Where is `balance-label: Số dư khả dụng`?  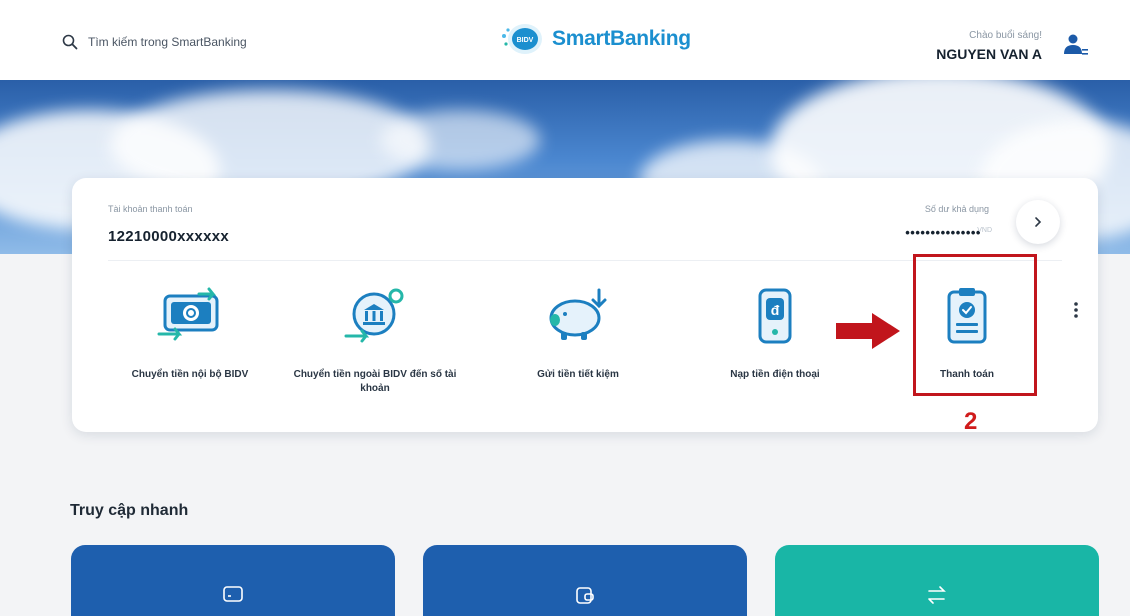
balance-label: Số dư khả dụng is located at coordinates (956, 209).